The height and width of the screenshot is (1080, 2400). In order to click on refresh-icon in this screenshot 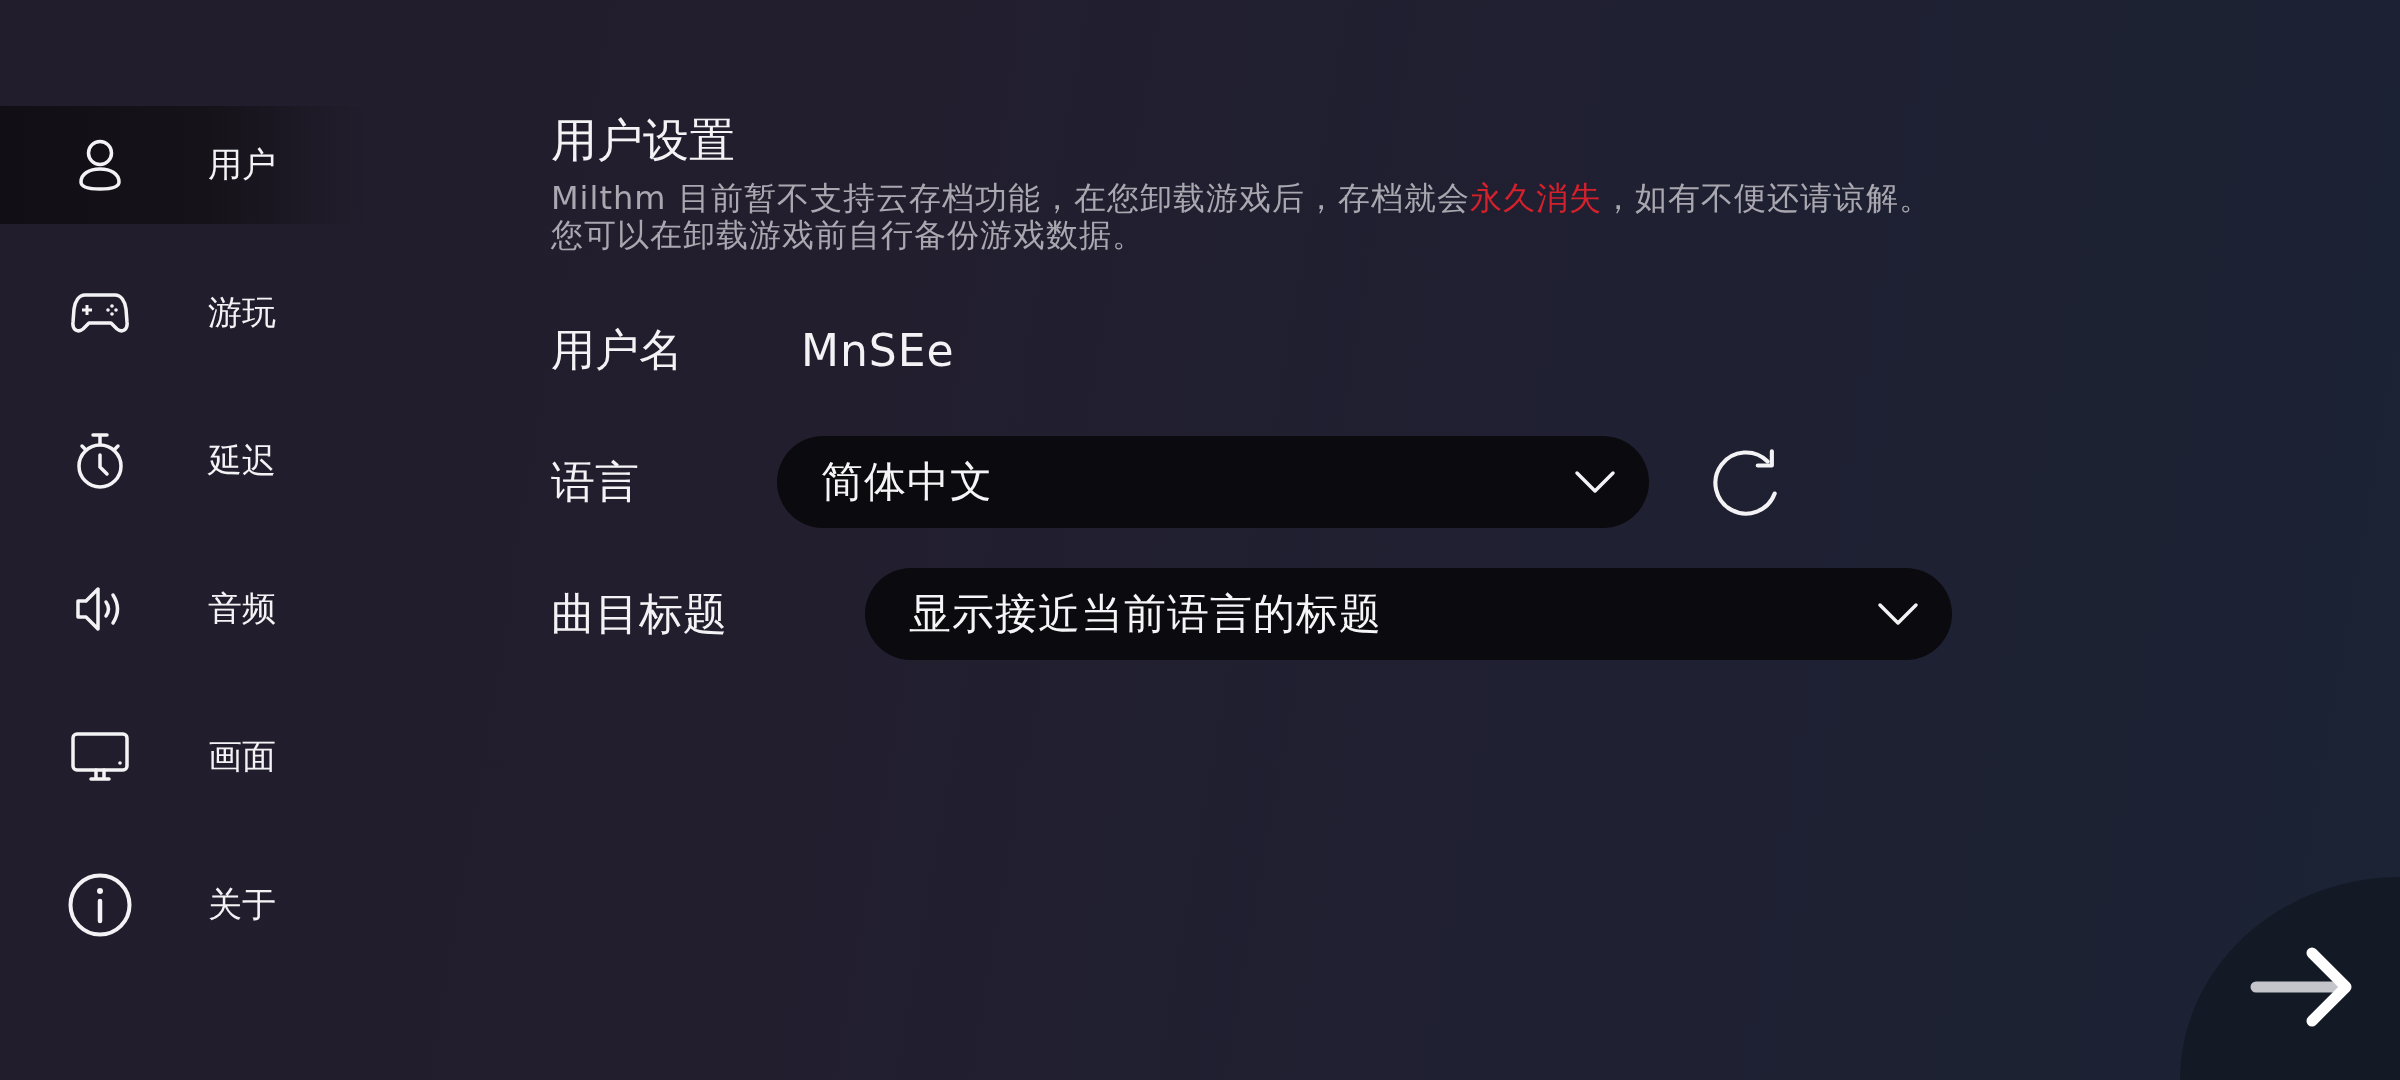, I will do `click(1746, 482)`.